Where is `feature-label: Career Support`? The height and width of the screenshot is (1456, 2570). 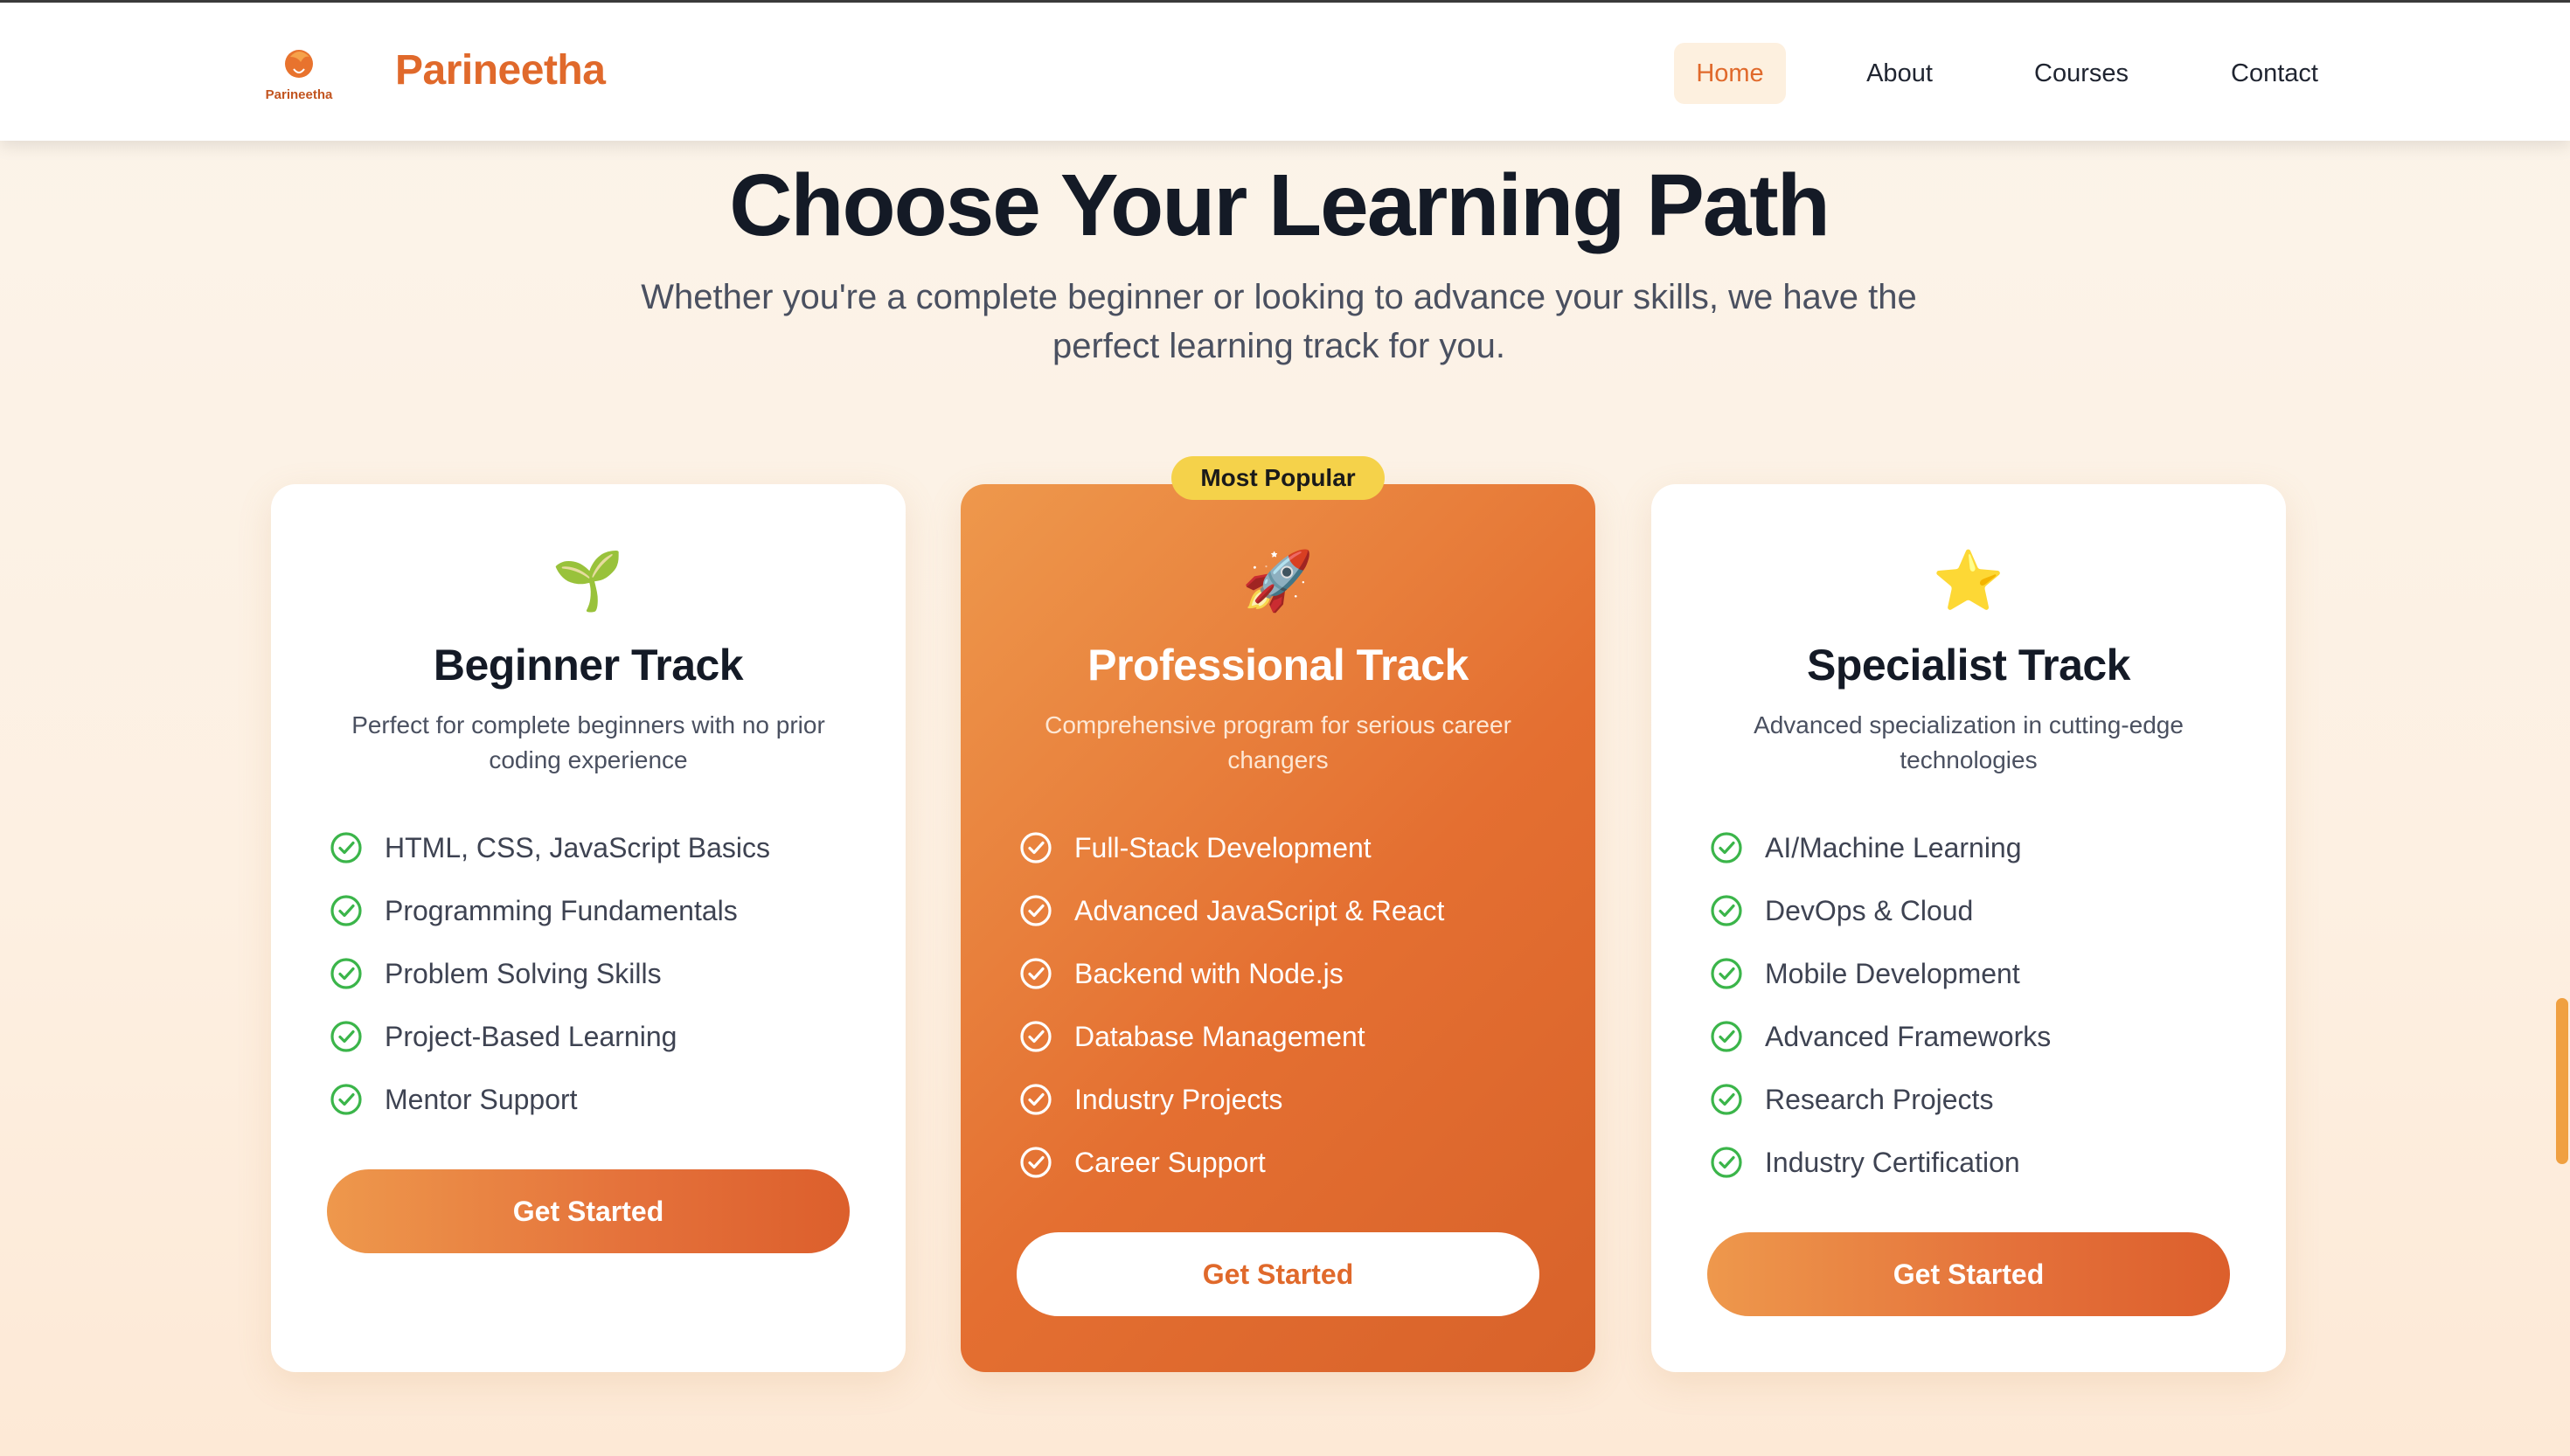
feature-label: Career Support is located at coordinates (1170, 1162).